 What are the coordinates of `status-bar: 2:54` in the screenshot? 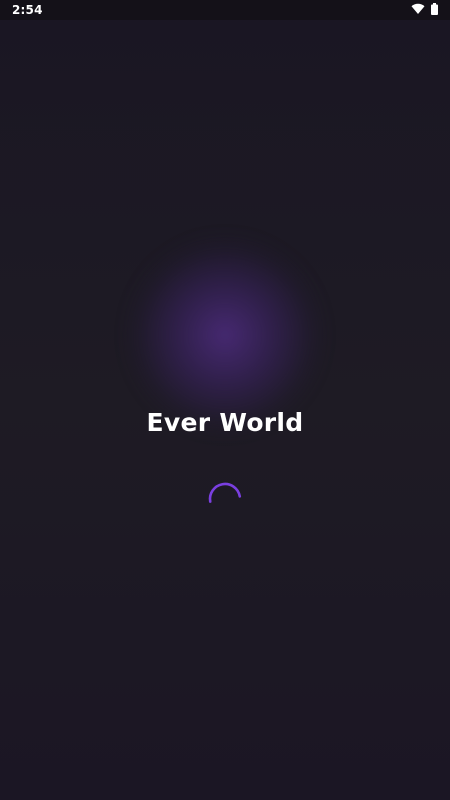 It's located at (225, 10).